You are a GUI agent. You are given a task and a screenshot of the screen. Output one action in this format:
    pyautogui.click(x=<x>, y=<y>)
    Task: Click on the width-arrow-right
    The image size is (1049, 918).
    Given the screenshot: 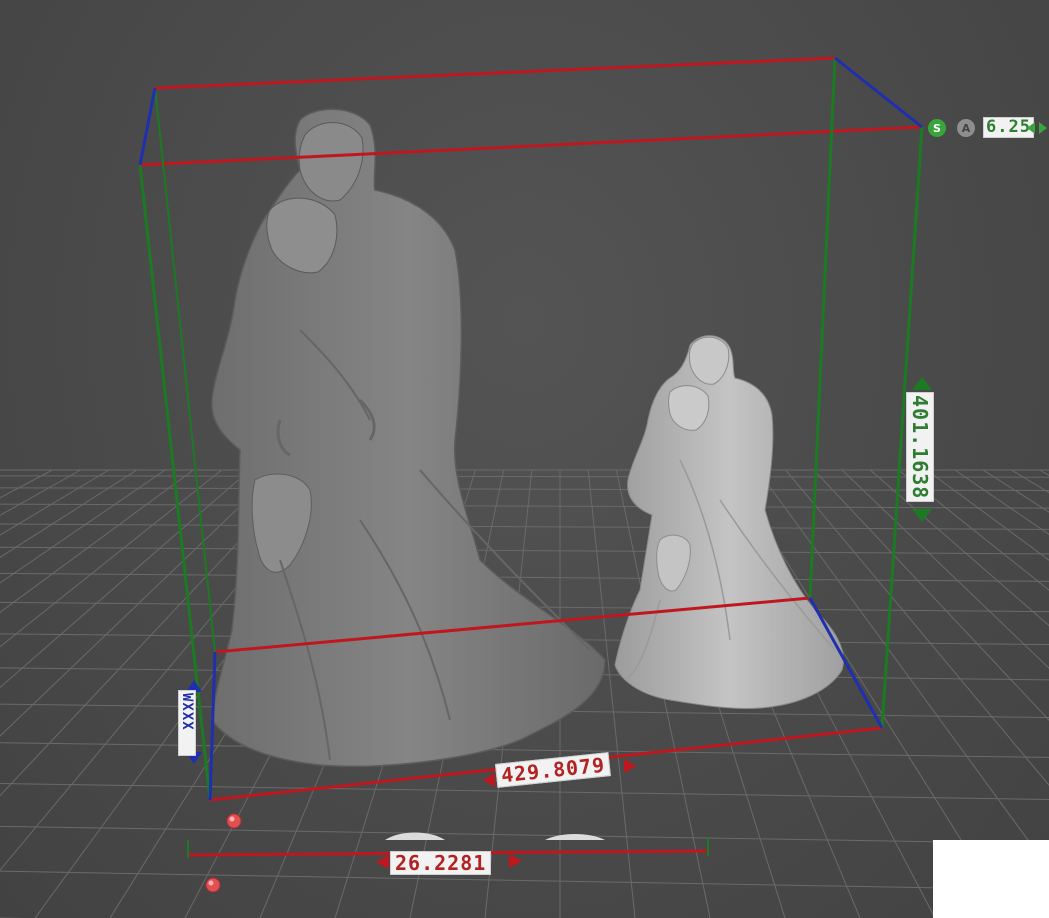 What is the action you would take?
    pyautogui.click(x=630, y=766)
    